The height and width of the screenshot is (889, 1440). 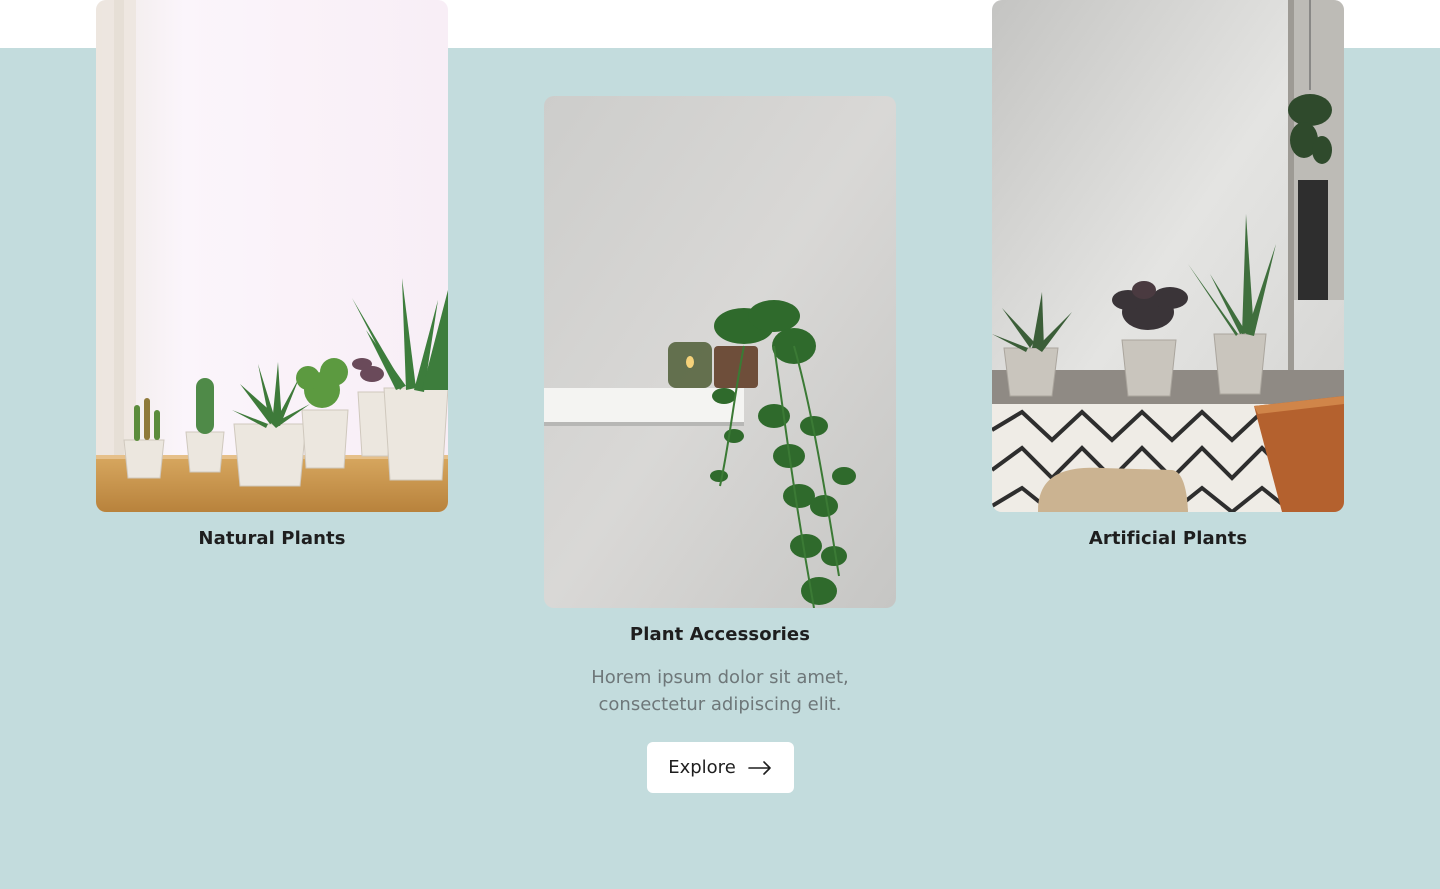 I want to click on card-title: Plant Accessories, so click(x=720, y=635).